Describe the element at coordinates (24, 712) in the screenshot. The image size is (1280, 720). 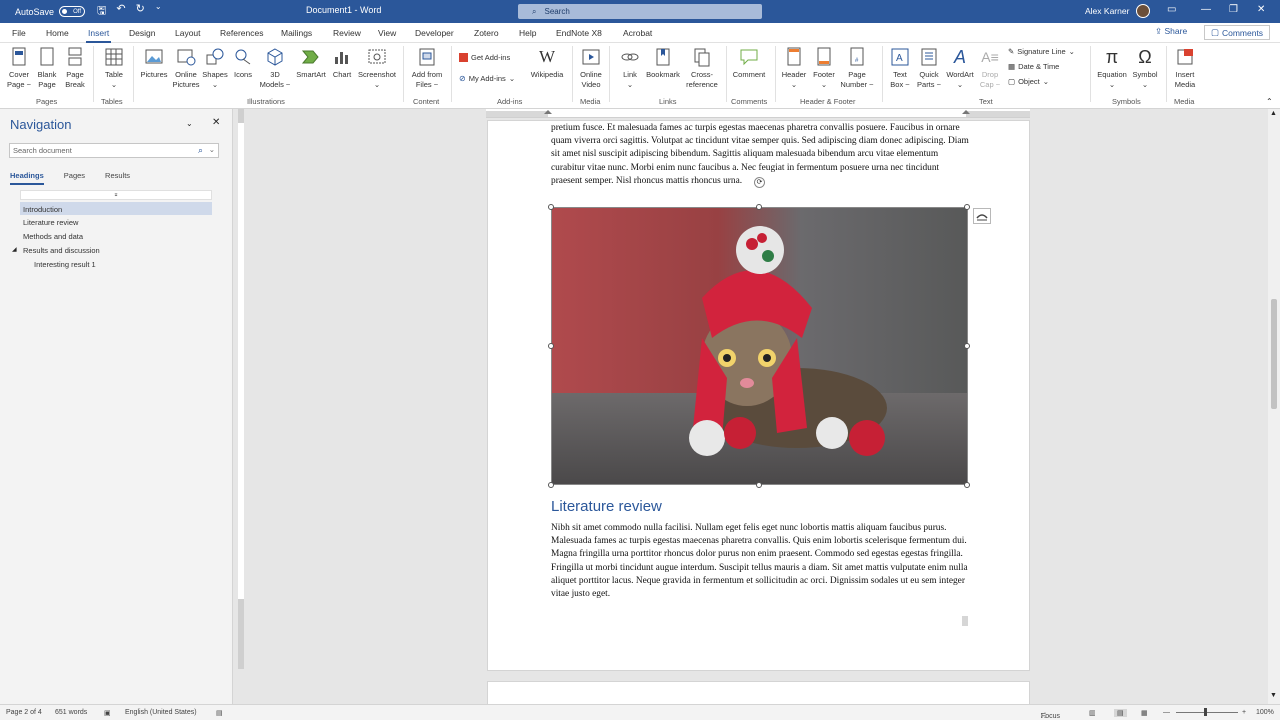
I see `page-indicator: Page 2 of 4` at that location.